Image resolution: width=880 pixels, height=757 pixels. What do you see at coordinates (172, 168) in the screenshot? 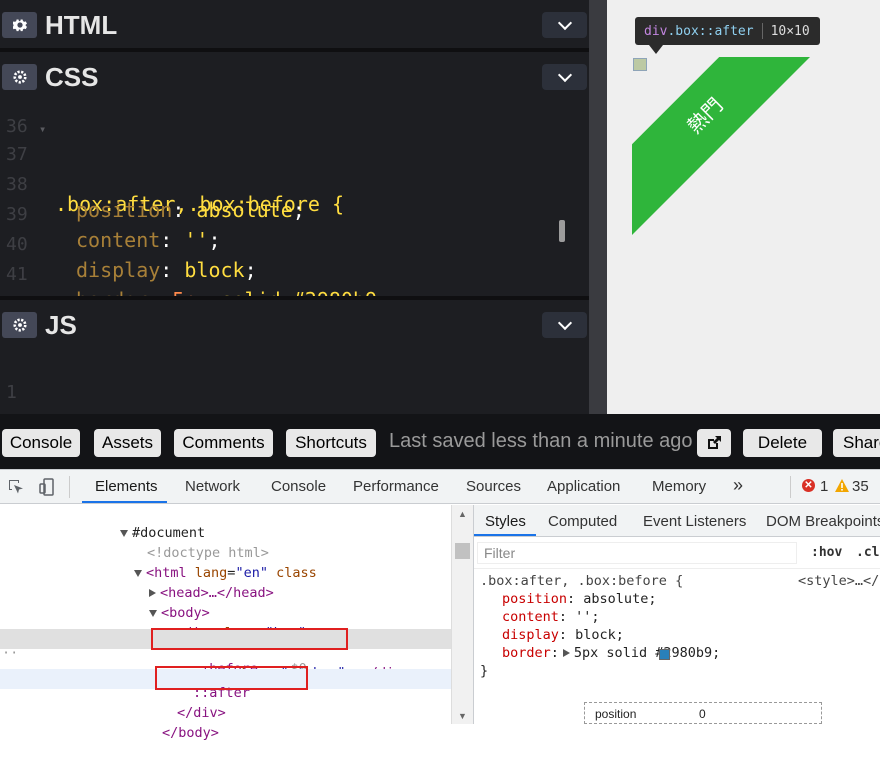
I see `code-line: 37 ▾ .box:after,.box:before {` at bounding box center [172, 168].